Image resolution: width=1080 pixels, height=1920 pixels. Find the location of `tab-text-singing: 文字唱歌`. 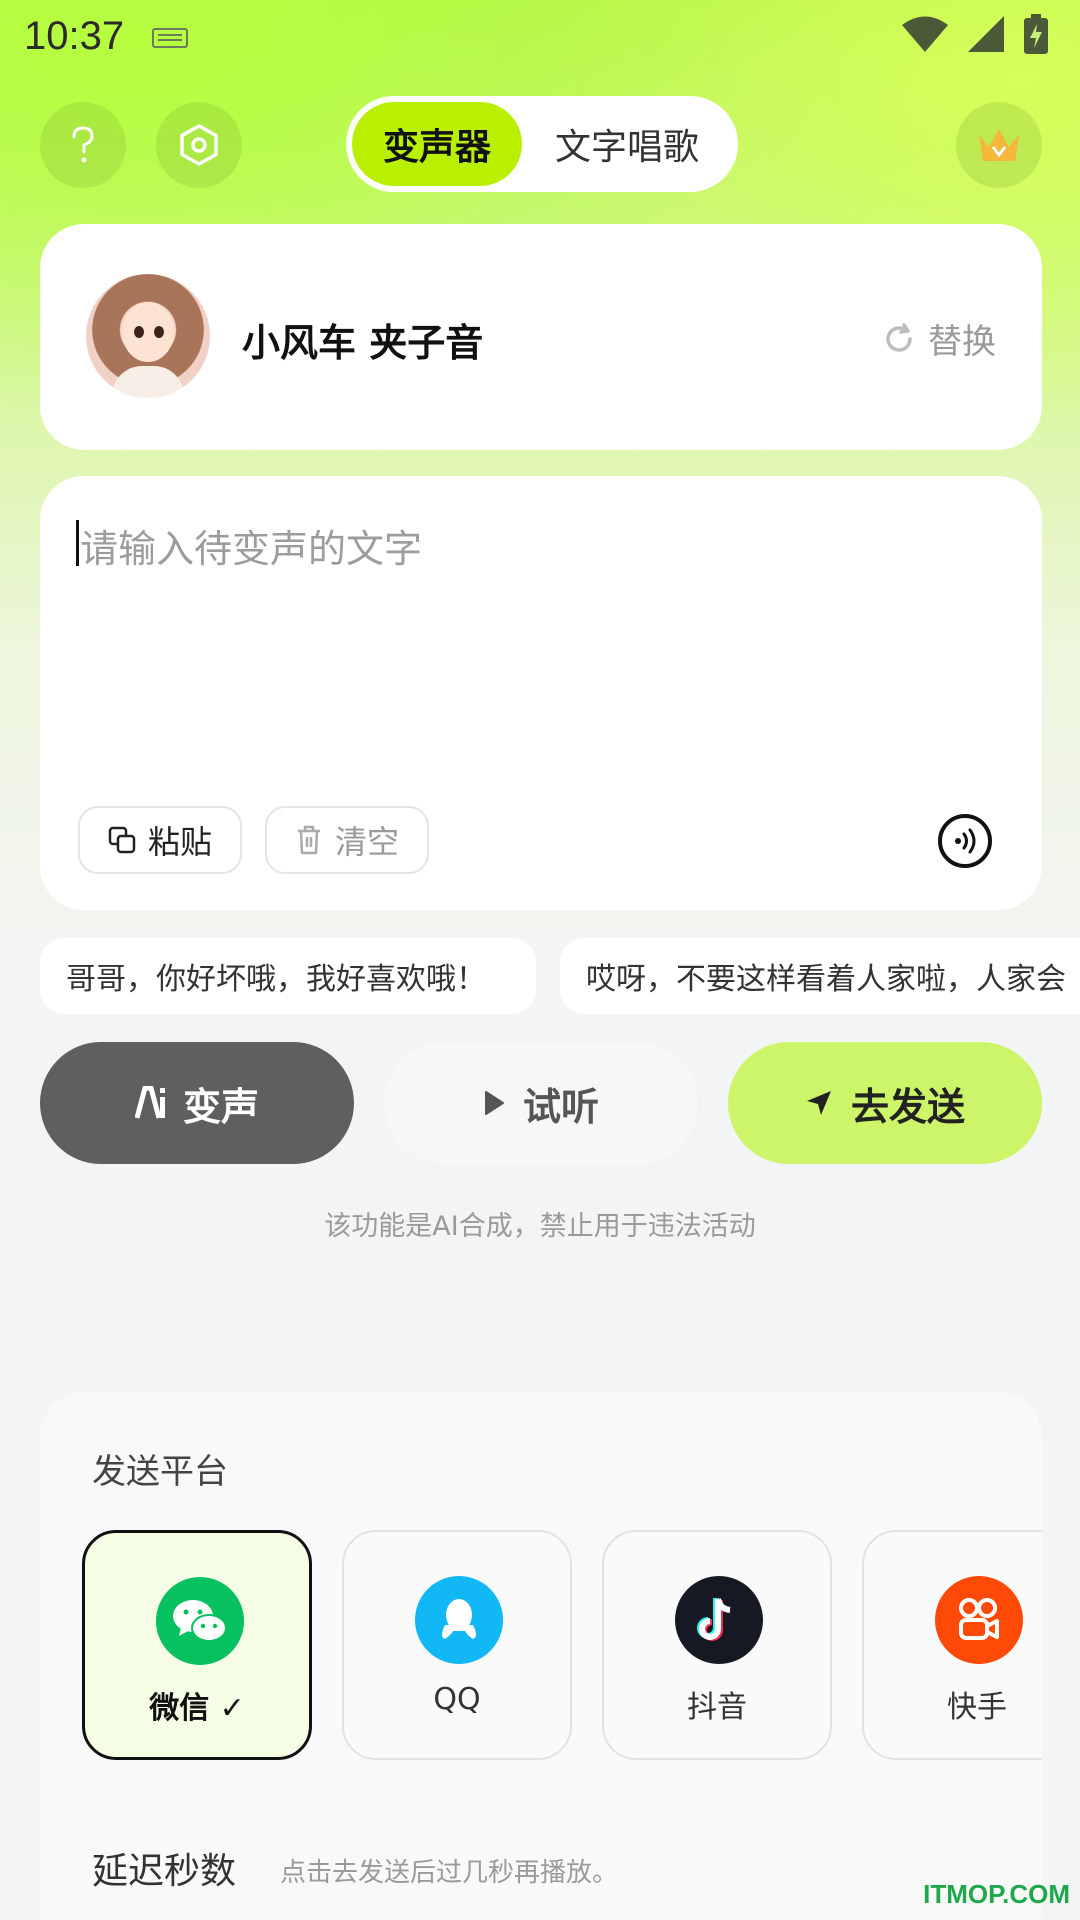

tab-text-singing: 文字唱歌 is located at coordinates (627, 144).